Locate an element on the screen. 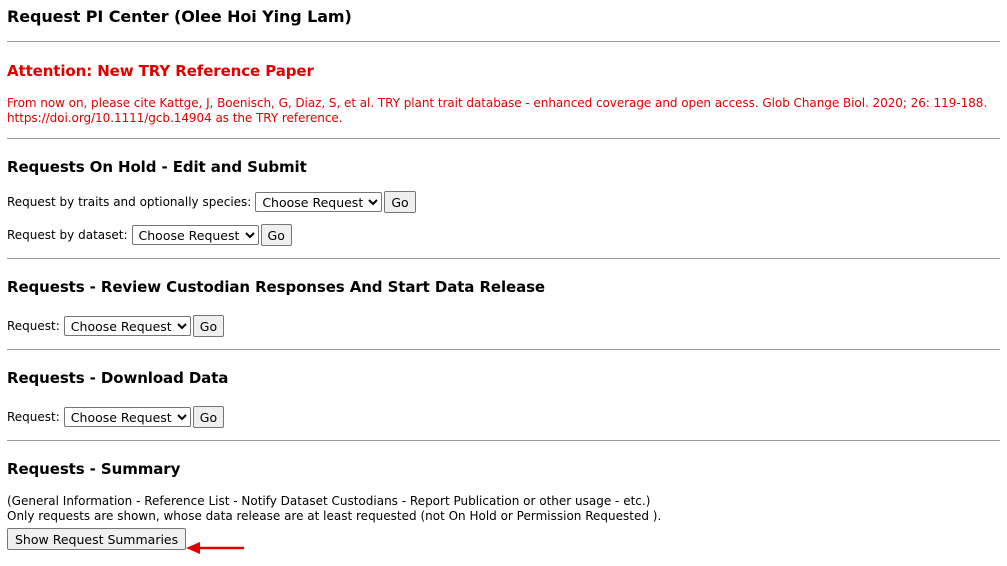 Image resolution: width=1007 pixels, height=566 pixels. traits-request-select: Choose Request is located at coordinates (319, 202).